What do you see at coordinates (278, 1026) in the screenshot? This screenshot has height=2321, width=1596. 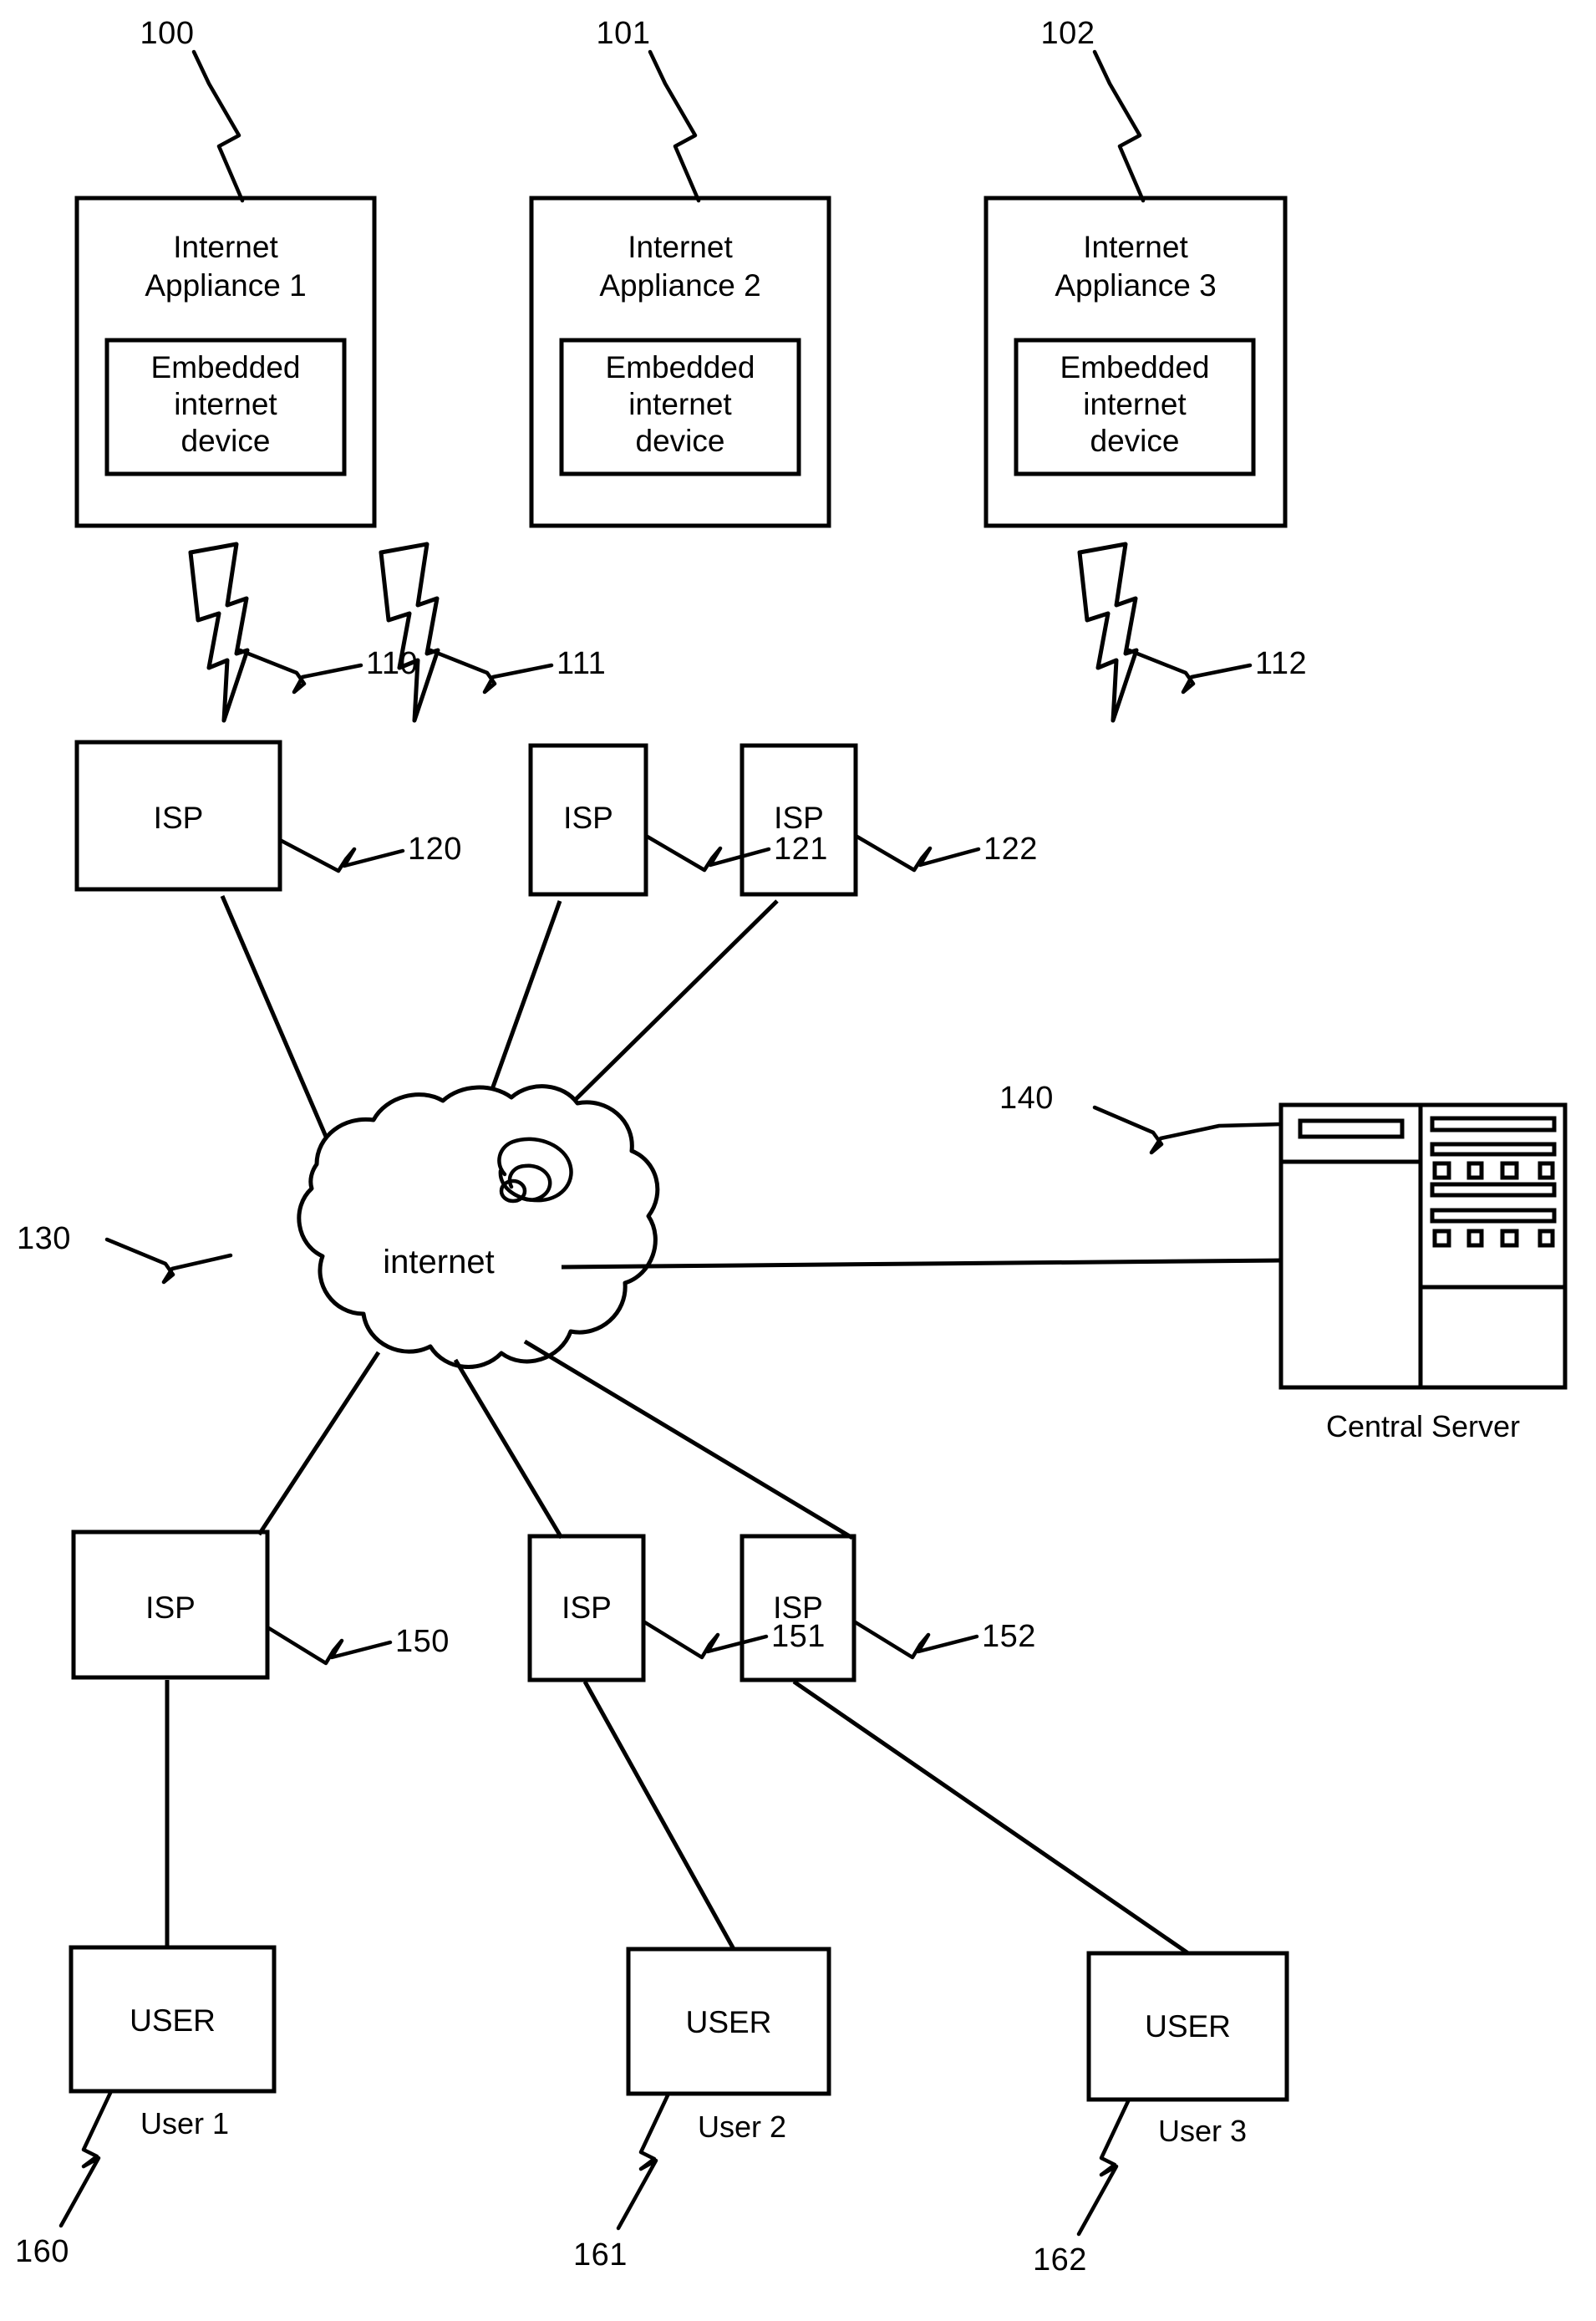 I see `link-isp120-cloud` at bounding box center [278, 1026].